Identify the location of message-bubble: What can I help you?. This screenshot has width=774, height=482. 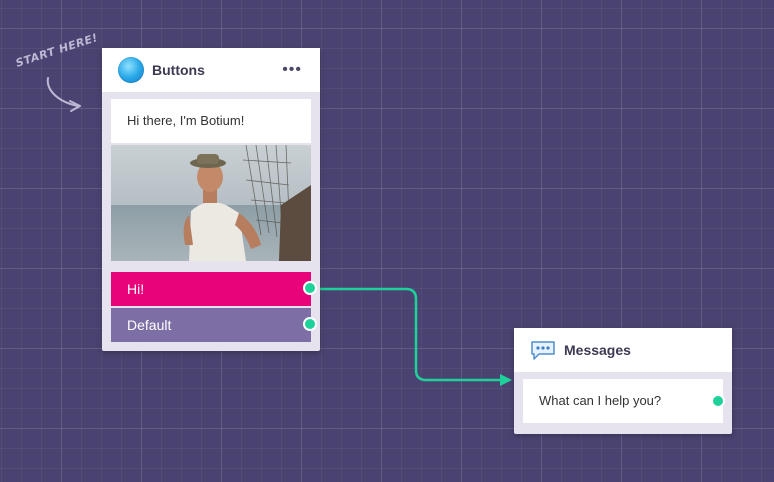
(623, 401).